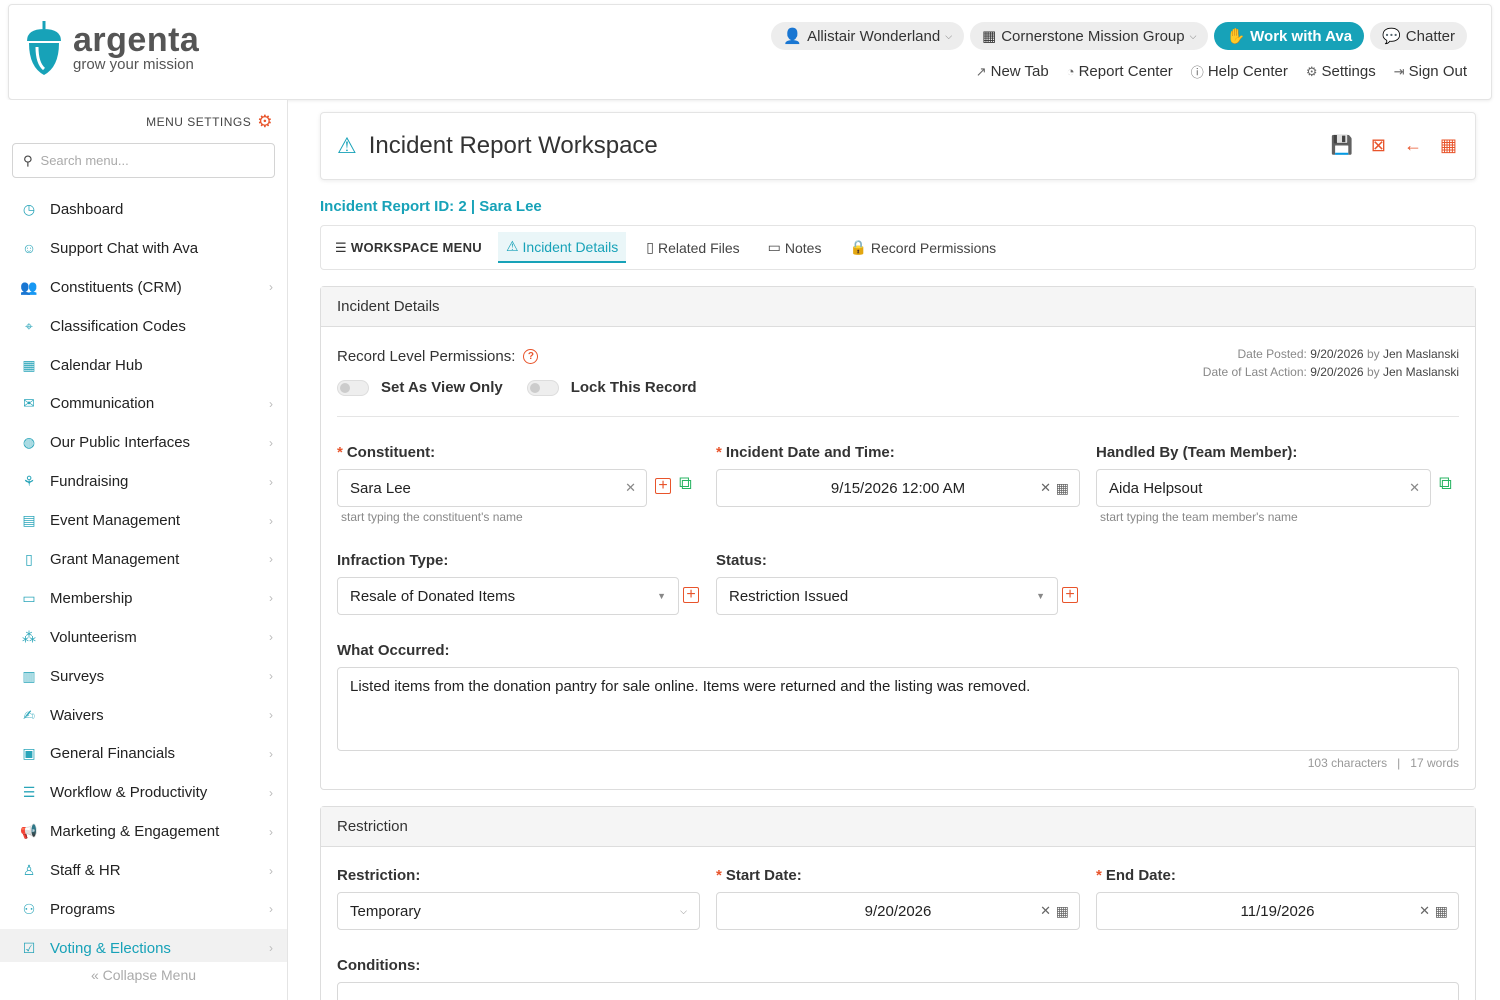 This screenshot has width=1500, height=1000. I want to click on sidebar-item-dashboard: ◷ Dashboard, so click(143, 209).